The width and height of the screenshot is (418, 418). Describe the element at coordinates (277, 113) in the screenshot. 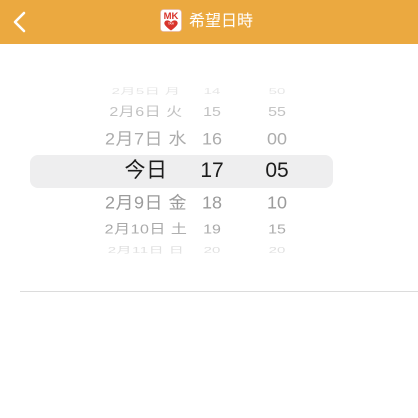

I see `minute-option: 55` at that location.